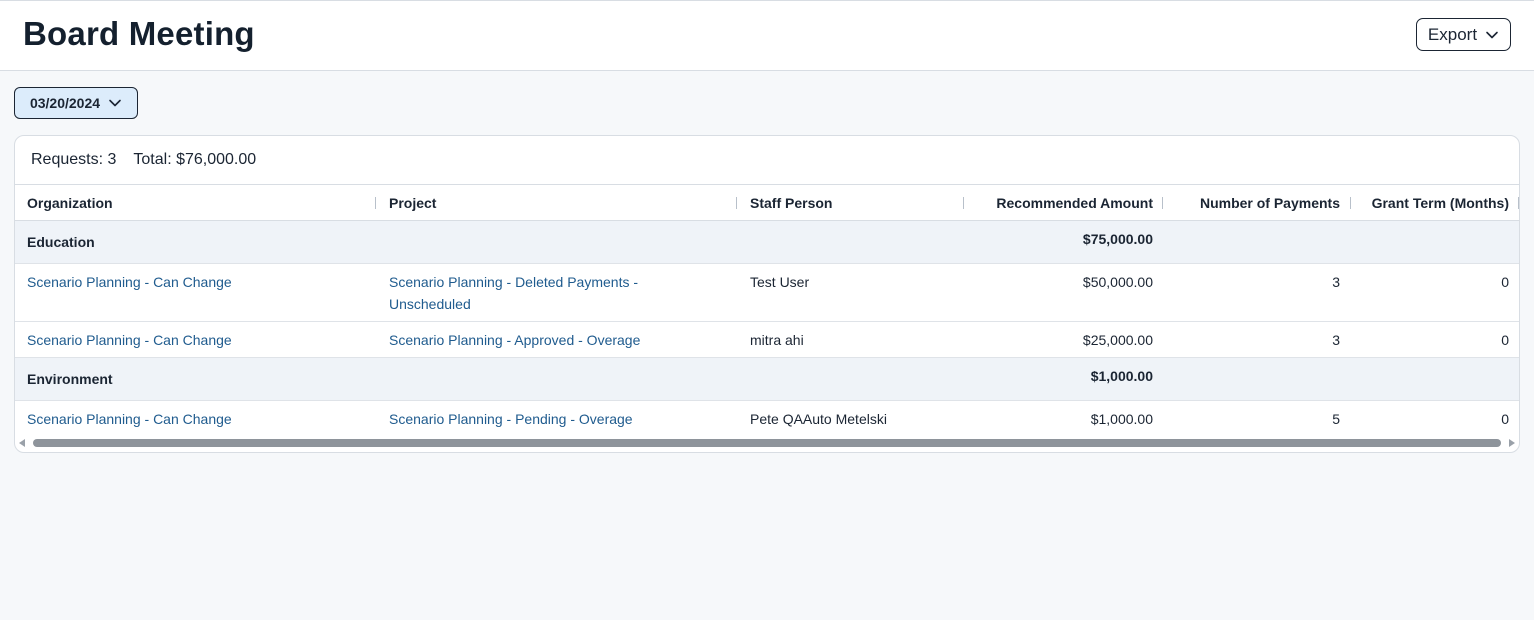 The image size is (1534, 620). Describe the element at coordinates (74, 159) in the screenshot. I see `requests-count: Requests: 3` at that location.